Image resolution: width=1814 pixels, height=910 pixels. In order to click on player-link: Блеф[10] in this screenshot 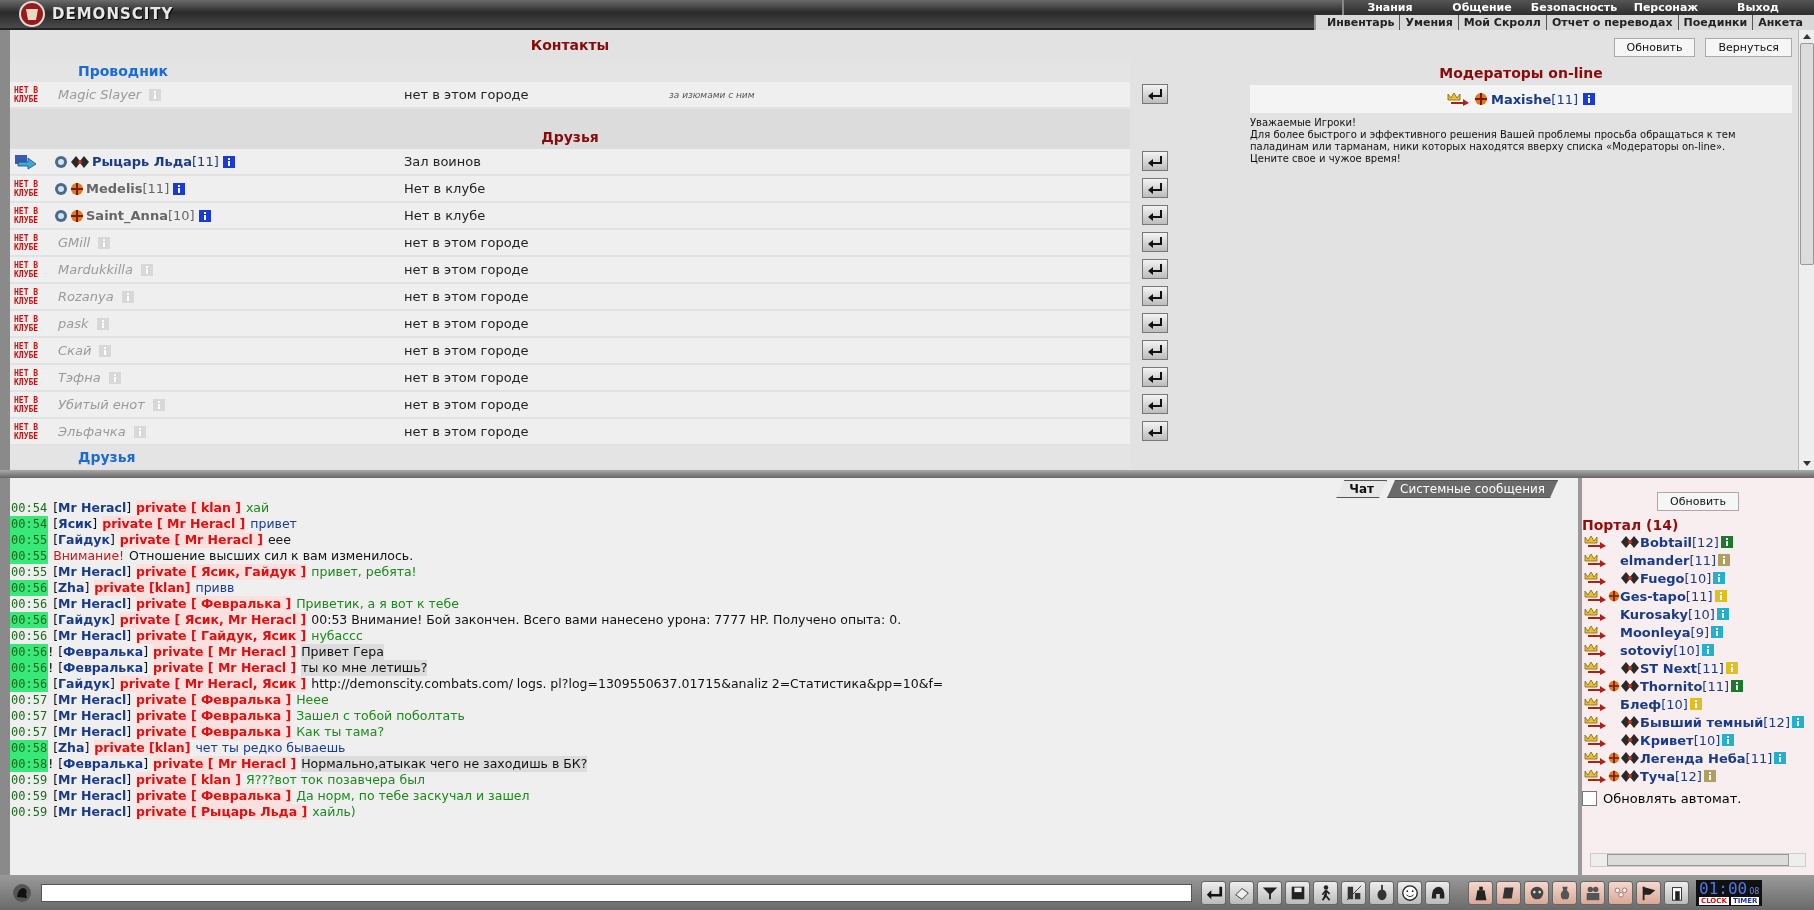, I will do `click(1654, 704)`.